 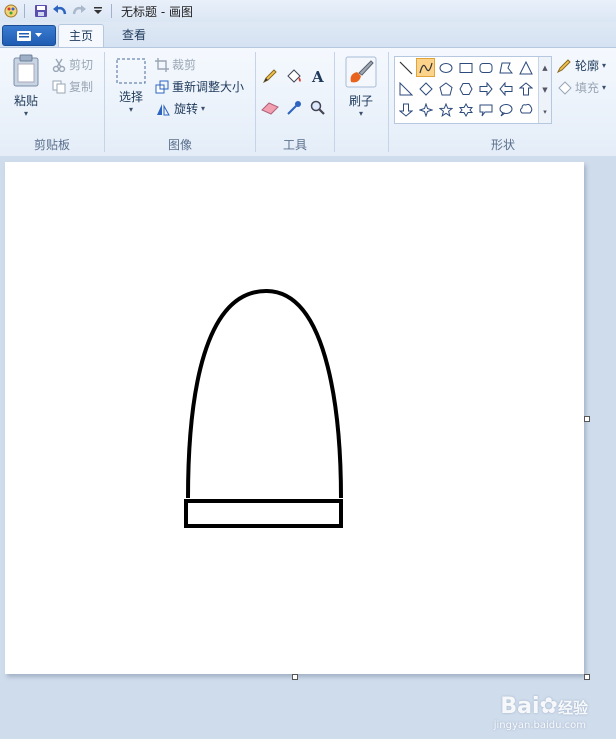 I want to click on tab-view: 查看, so click(x=134, y=35).